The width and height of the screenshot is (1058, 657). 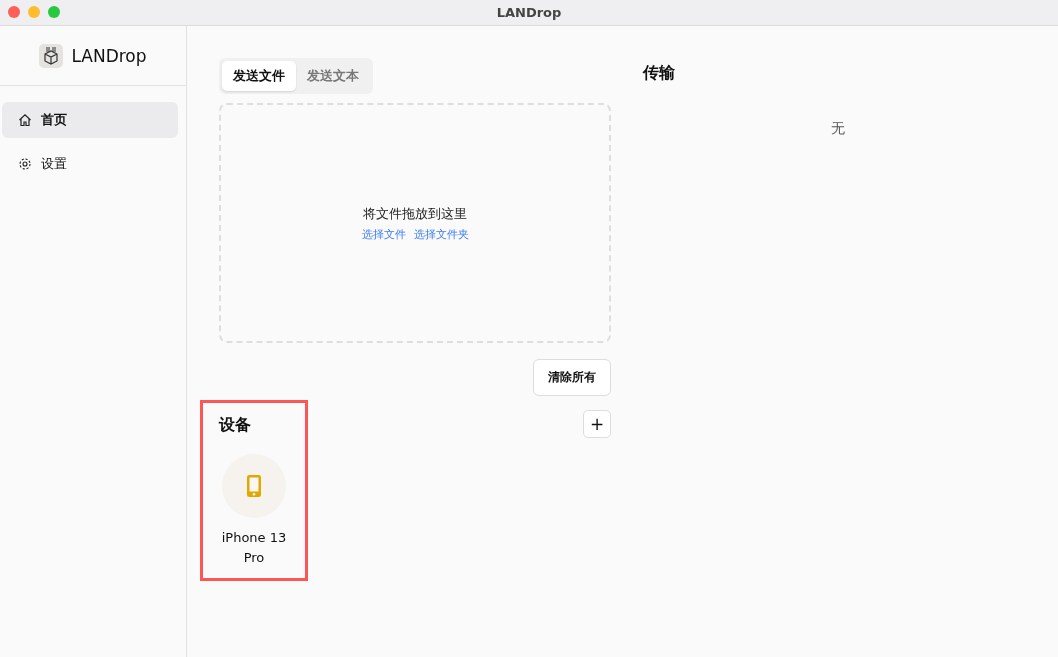 What do you see at coordinates (54, 12) in the screenshot?
I see `zoom-button` at bounding box center [54, 12].